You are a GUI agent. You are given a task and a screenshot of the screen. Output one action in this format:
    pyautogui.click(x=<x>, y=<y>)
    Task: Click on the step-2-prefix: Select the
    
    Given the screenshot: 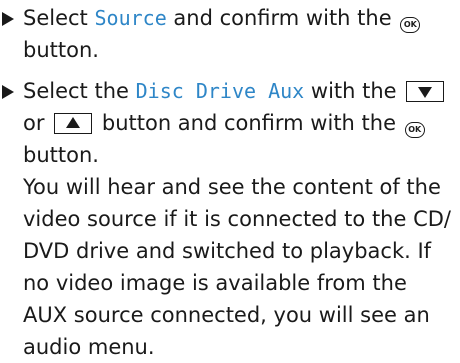 What is the action you would take?
    pyautogui.click(x=76, y=91)
    